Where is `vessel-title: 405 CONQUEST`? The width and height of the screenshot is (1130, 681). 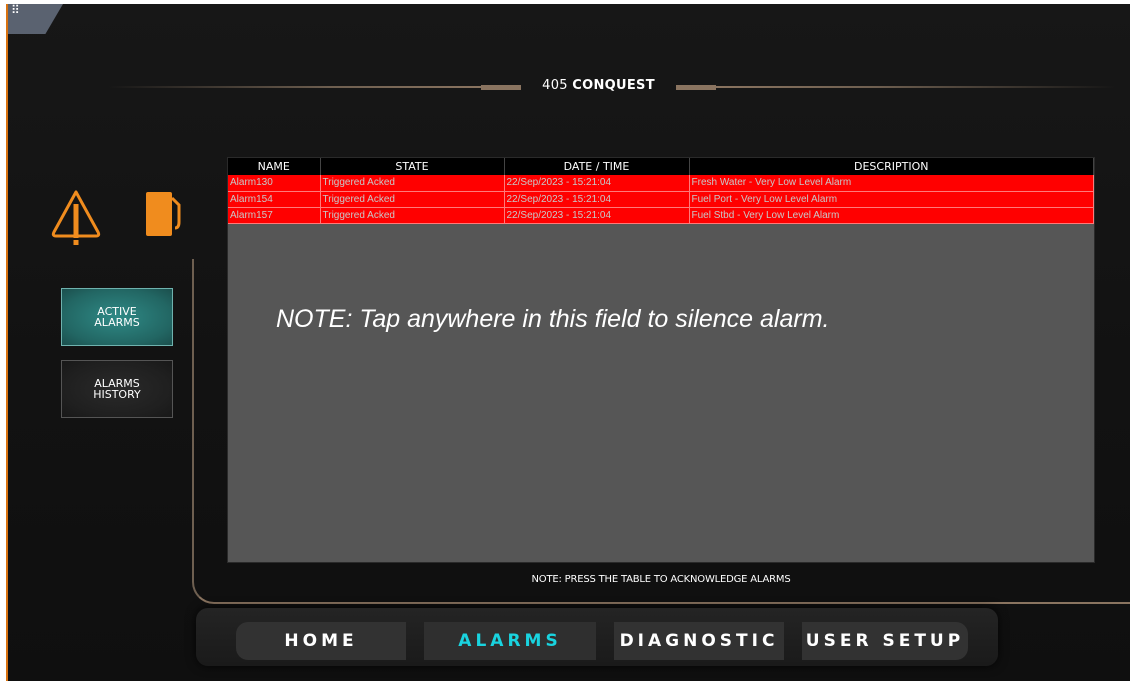 vessel-title: 405 CONQUEST is located at coordinates (598, 85).